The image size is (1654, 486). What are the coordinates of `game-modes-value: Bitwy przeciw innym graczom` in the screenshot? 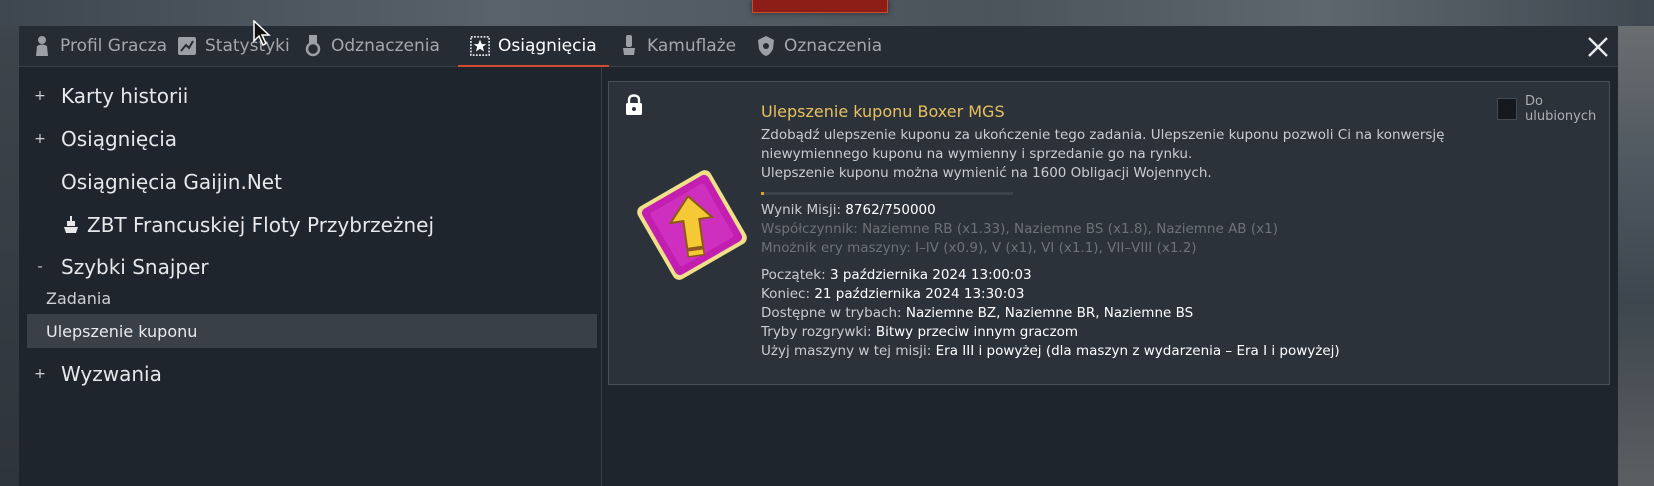 It's located at (977, 332).